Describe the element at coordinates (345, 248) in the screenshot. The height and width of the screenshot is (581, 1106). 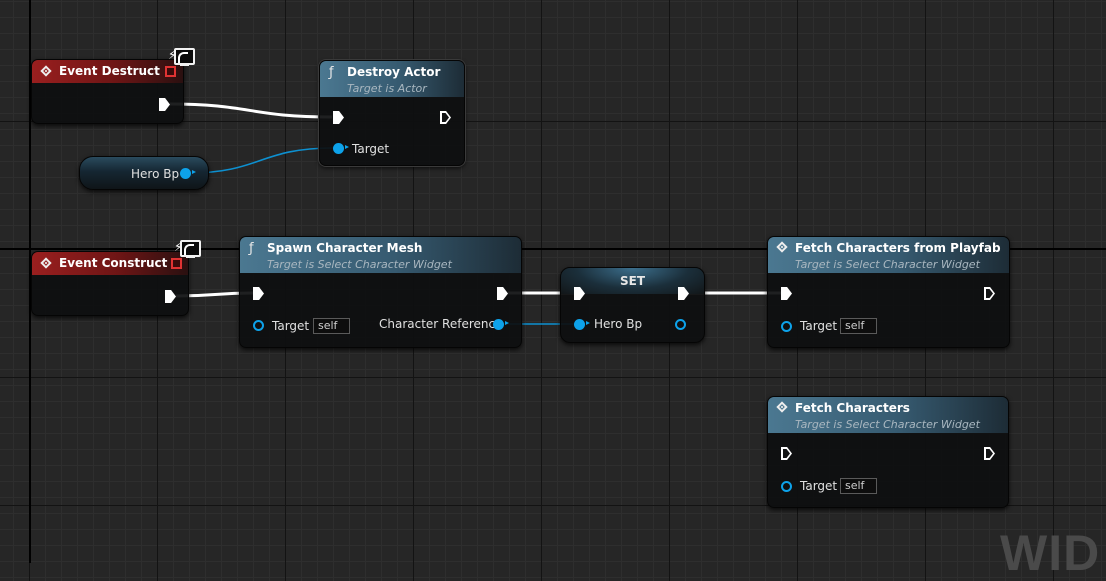
I see `spawn-character-mesh-title: Spawn Character Mesh` at that location.